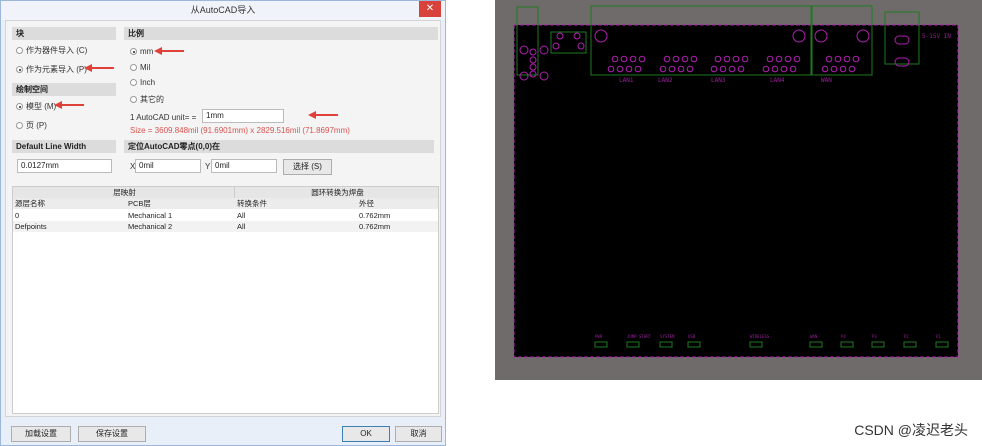 Image resolution: width=982 pixels, height=446 pixels. I want to click on lan4-label: LAN4, so click(777, 80).